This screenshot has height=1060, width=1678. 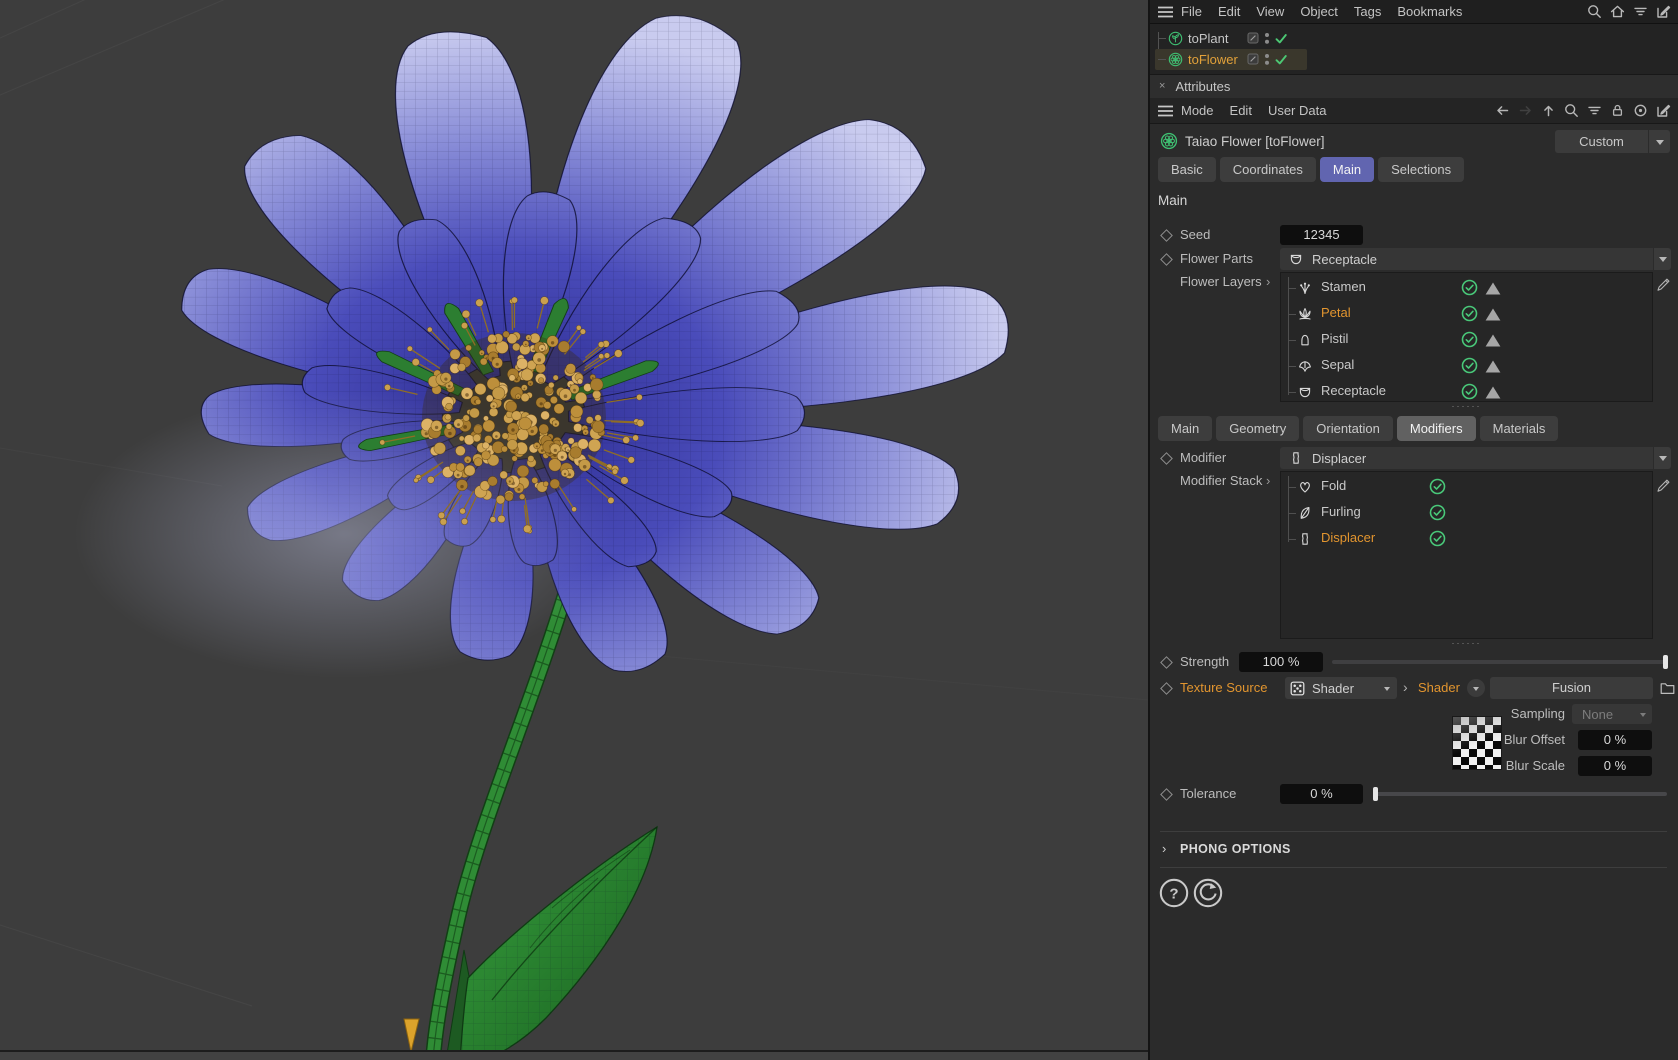 I want to click on tab-basic: Basic, so click(x=1187, y=169).